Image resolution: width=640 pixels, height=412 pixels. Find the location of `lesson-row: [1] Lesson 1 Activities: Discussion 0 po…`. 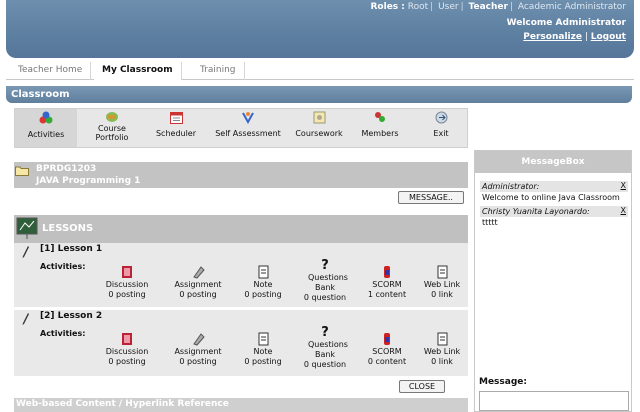

lesson-row: [1] Lesson 1 Activities: Discussion 0 po… is located at coordinates (241, 275).